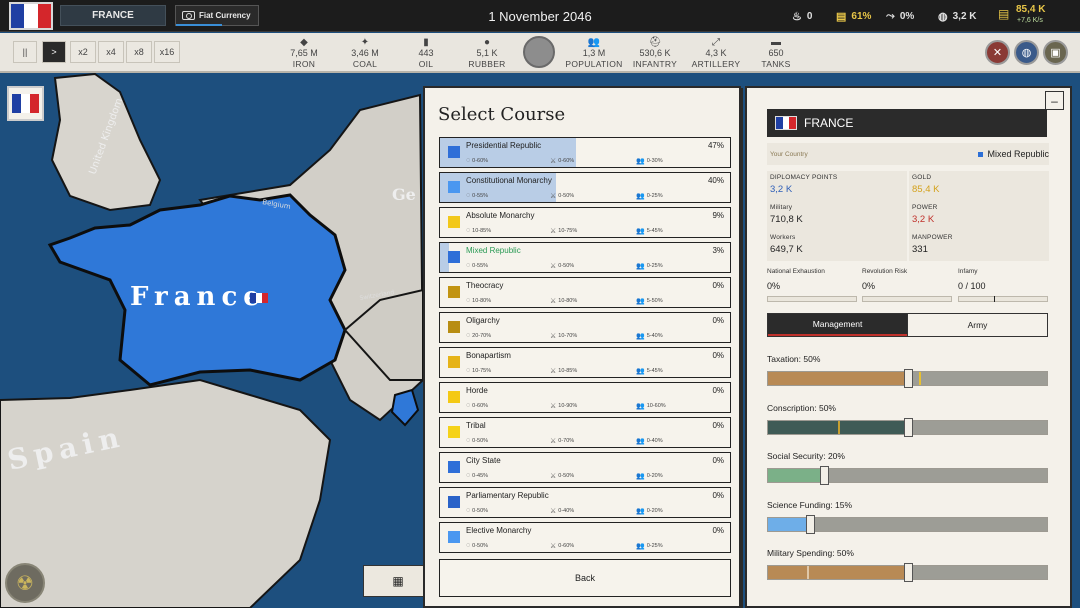 The width and height of the screenshot is (1080, 608). What do you see at coordinates (509, 180) in the screenshot?
I see `government-name: Constitutional Monarchy` at bounding box center [509, 180].